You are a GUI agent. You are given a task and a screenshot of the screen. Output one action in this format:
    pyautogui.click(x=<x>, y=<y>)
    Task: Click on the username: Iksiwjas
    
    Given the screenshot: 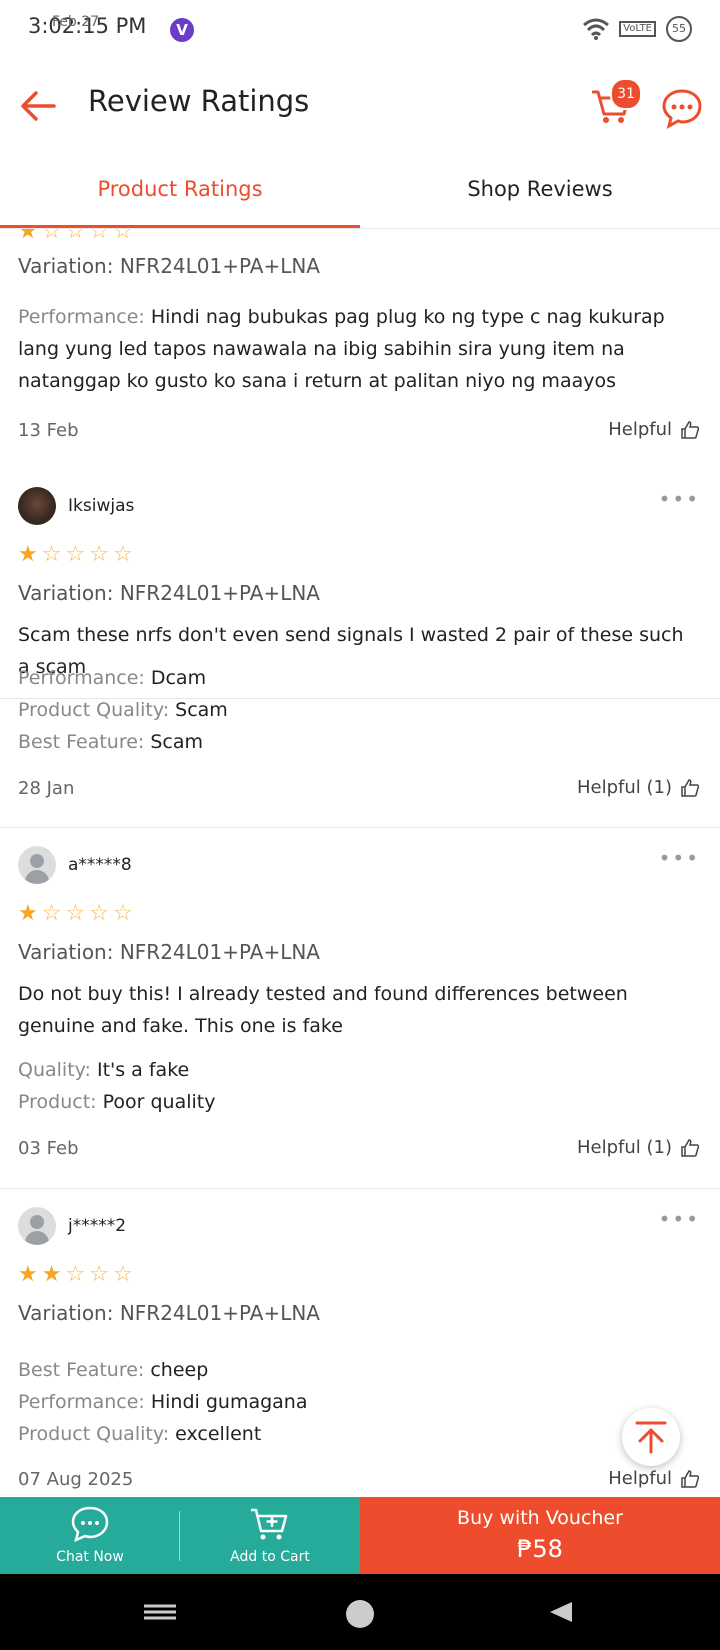 What is the action you would take?
    pyautogui.click(x=101, y=506)
    